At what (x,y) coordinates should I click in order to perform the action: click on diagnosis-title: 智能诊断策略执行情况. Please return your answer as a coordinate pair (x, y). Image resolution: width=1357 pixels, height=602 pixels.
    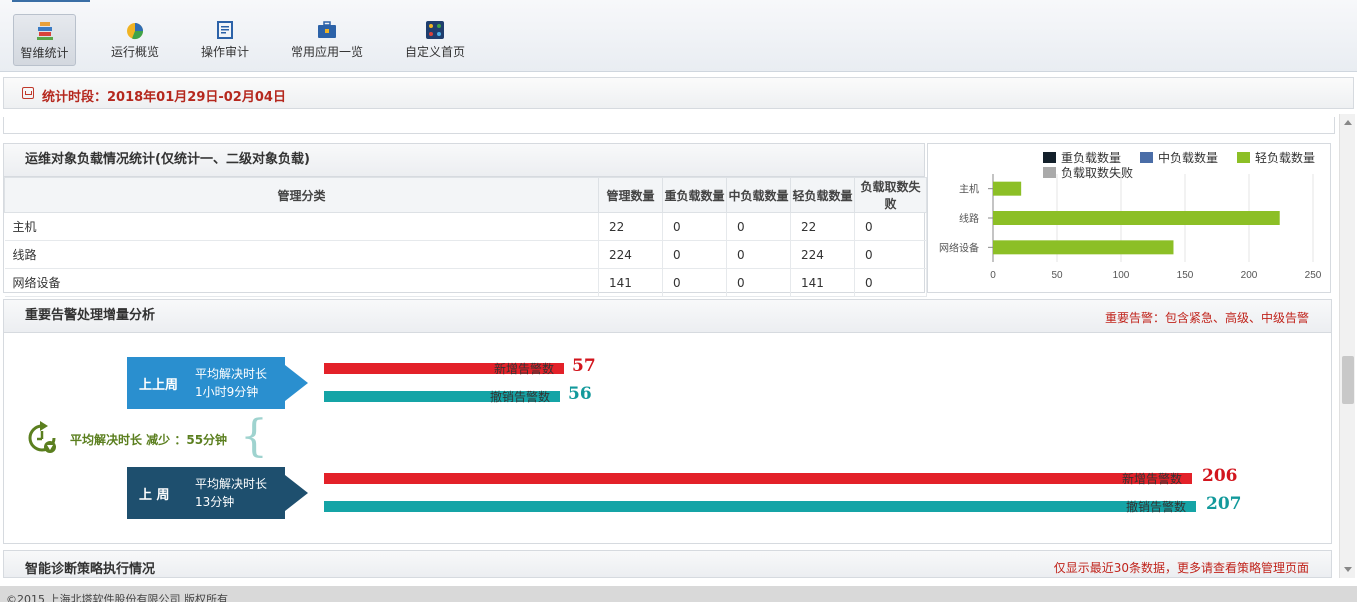
    Looking at the image, I should click on (90, 569).